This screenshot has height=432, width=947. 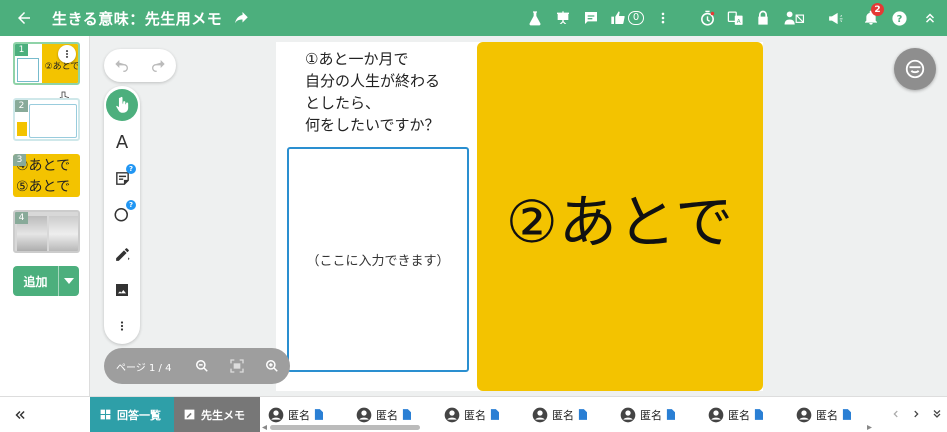 I want to click on question-text: ①あと一か月で 自分の人生が終わる としたら、 何をしたいですか？, so click(x=373, y=92).